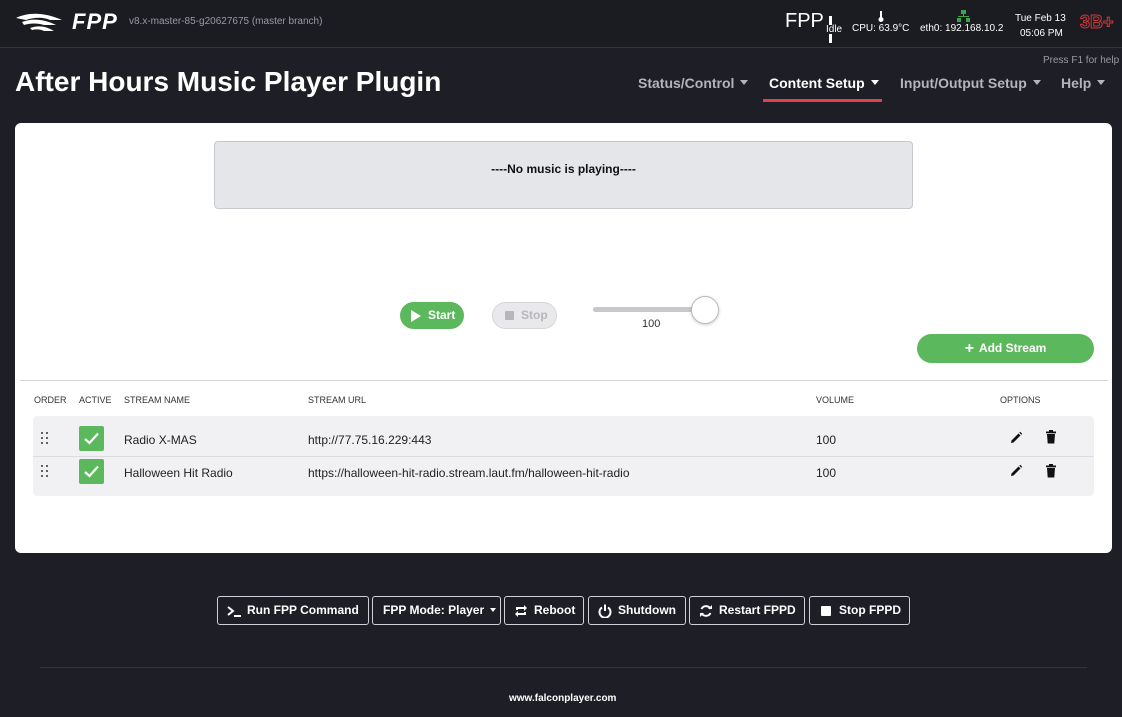  What do you see at coordinates (647, 610) in the screenshot?
I see `shutdown-label: Shutdown` at bounding box center [647, 610].